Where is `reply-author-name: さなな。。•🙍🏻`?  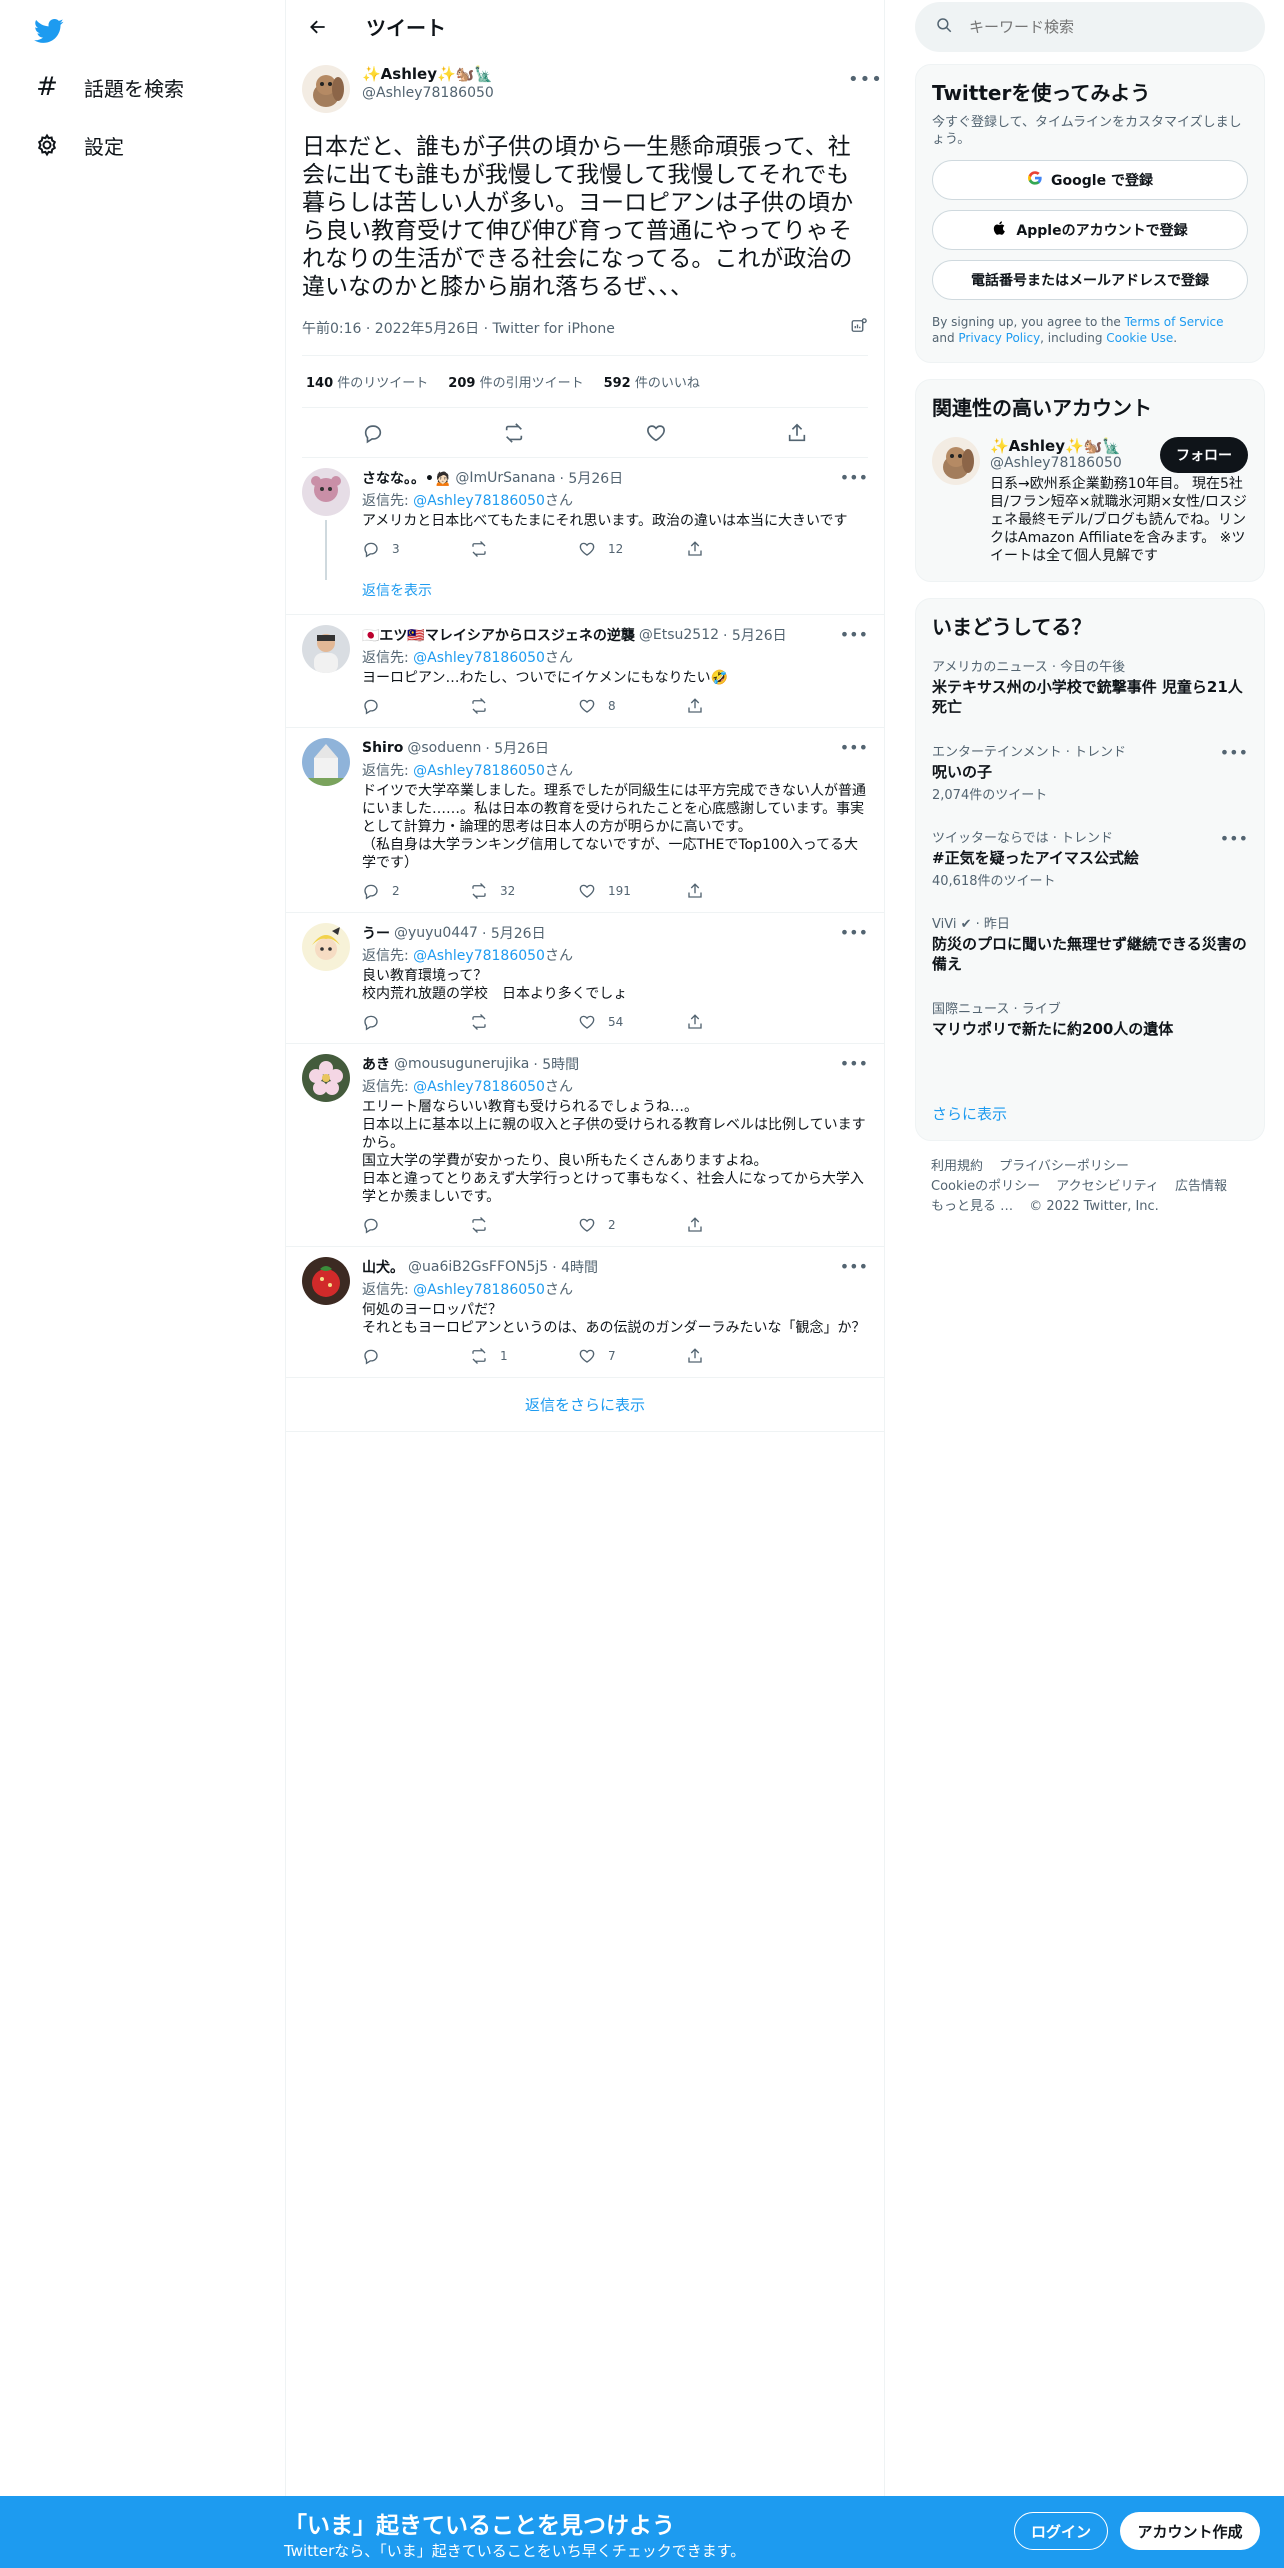 reply-author-name: さなな。。•🙍🏻 is located at coordinates (406, 478).